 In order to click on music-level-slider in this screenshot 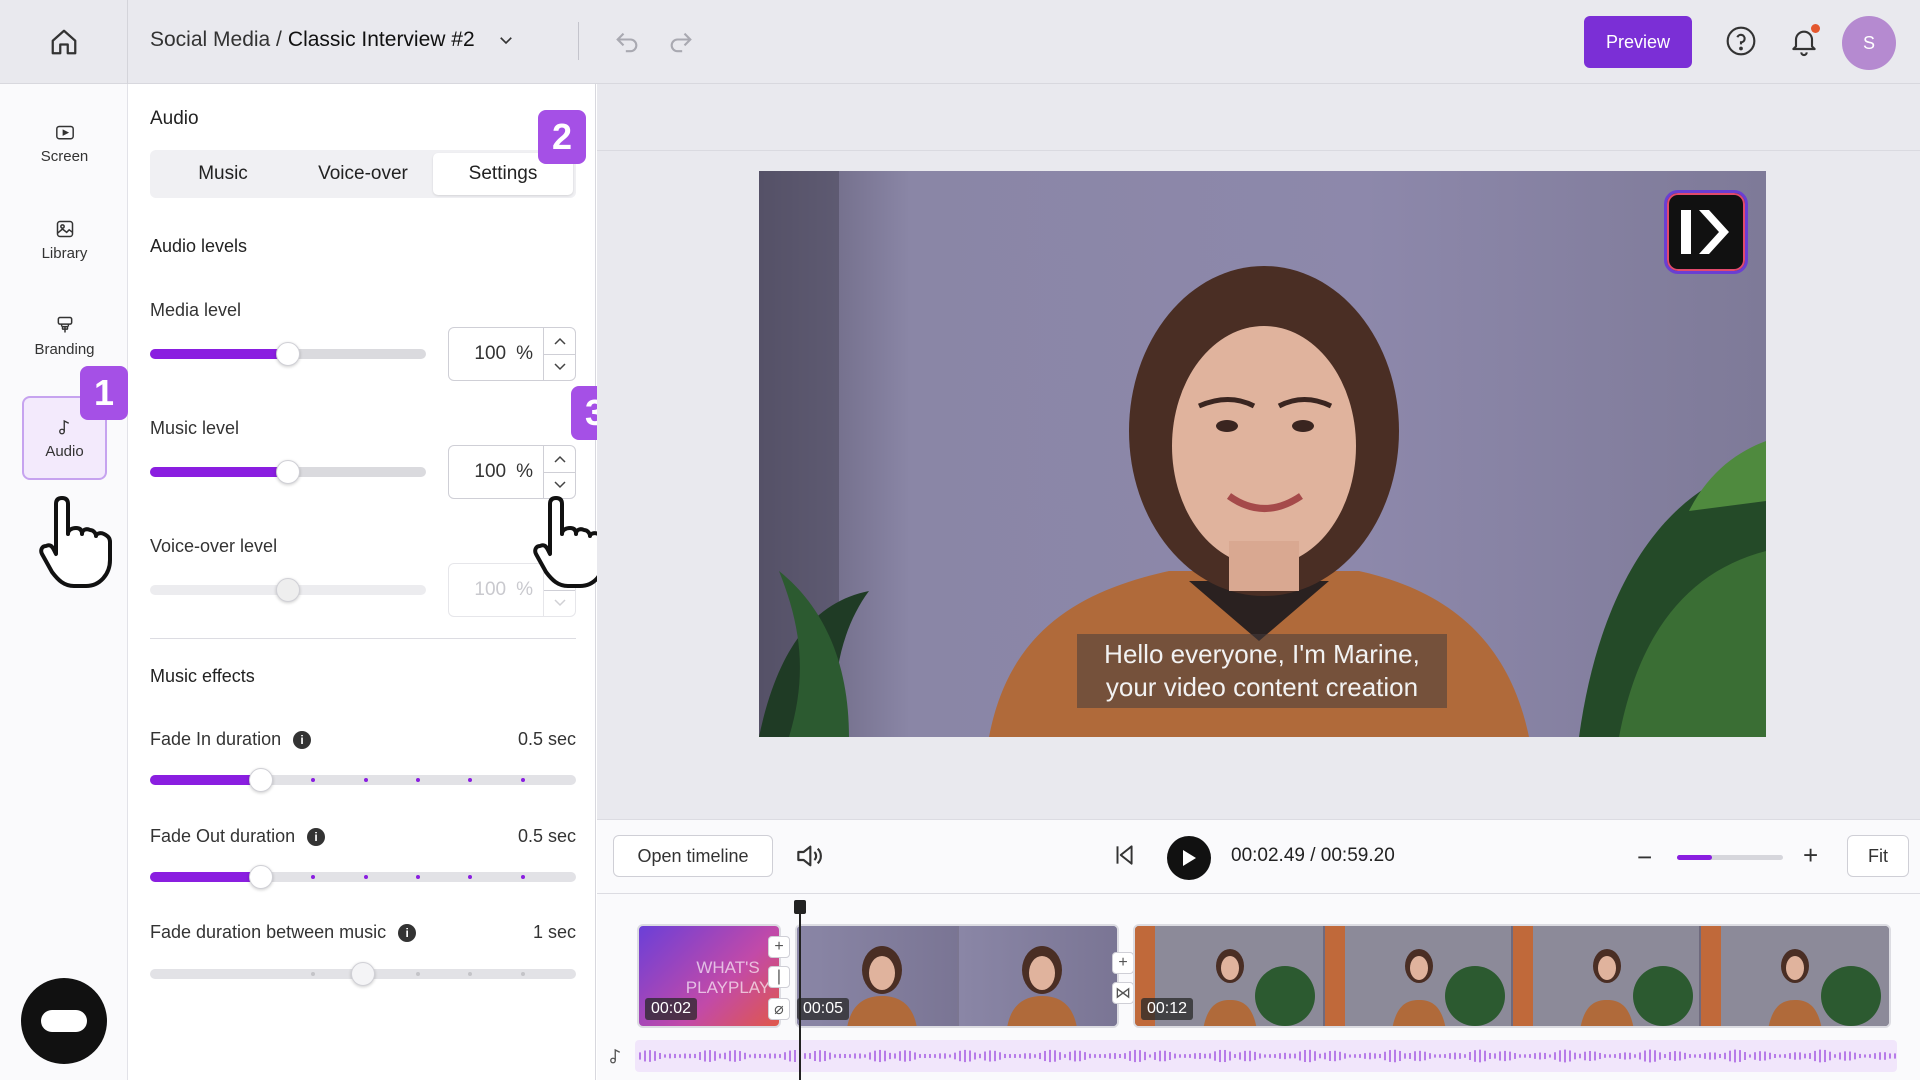, I will do `click(288, 472)`.